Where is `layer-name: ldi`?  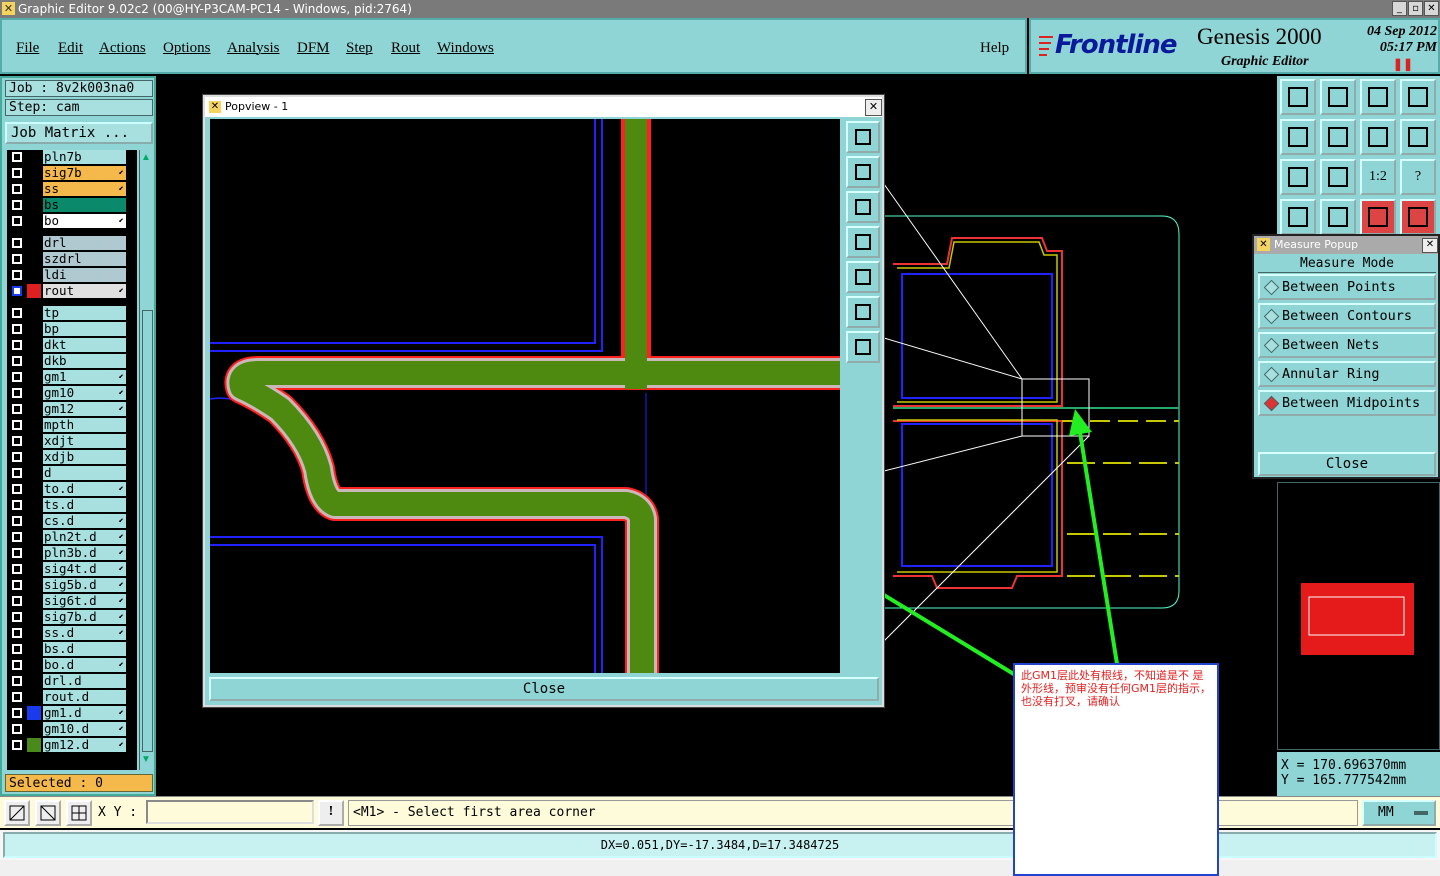
layer-name: ldi is located at coordinates (84, 275).